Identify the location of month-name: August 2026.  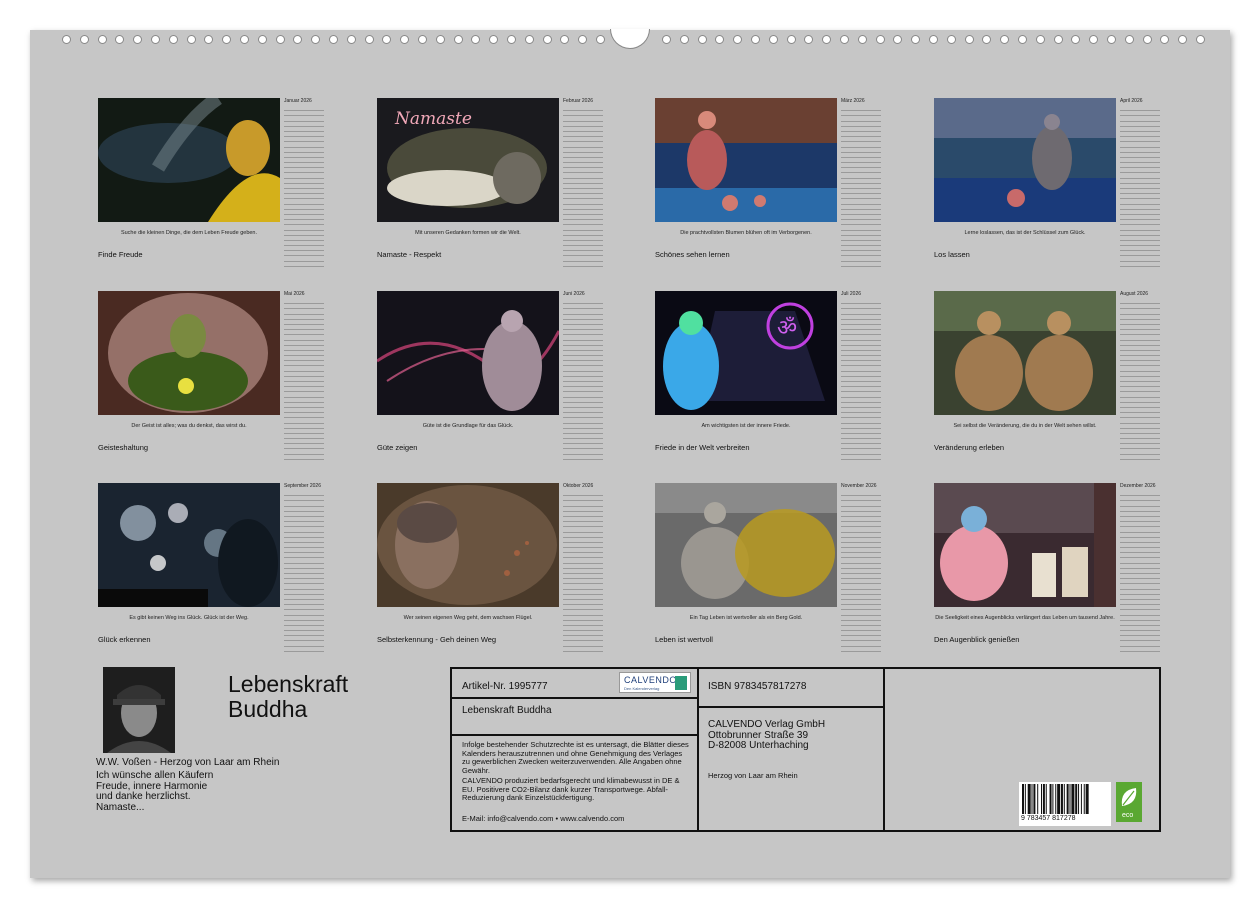
(1134, 294).